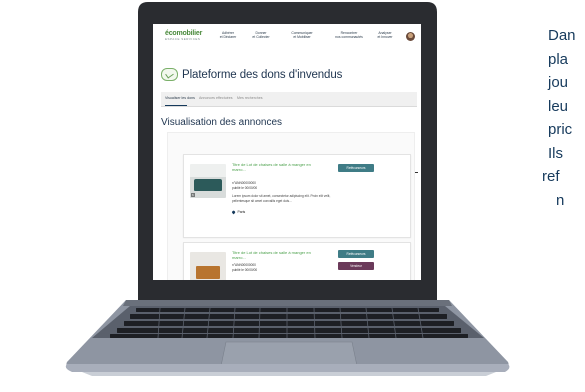 The width and height of the screenshot is (585, 392). What do you see at coordinates (233, 211) in the screenshot?
I see `location-pin-icon` at bounding box center [233, 211].